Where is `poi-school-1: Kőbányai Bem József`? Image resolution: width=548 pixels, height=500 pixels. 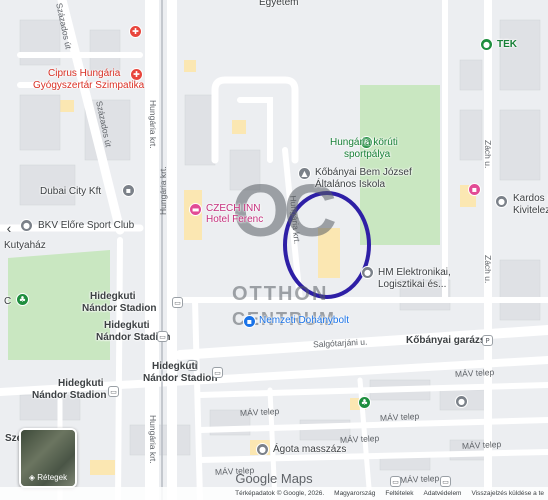
poi-school-1: Kőbányai Bem József is located at coordinates (363, 172).